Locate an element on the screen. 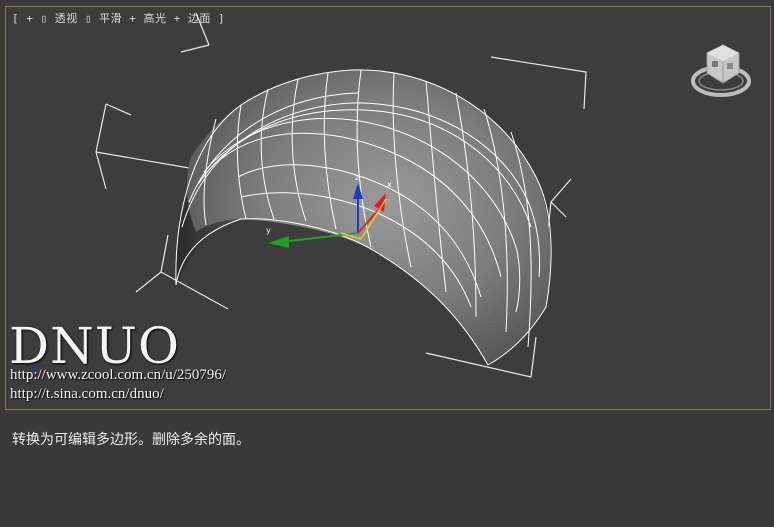 This screenshot has height=527, width=774. gizmo-z-label: z is located at coordinates (357, 177).